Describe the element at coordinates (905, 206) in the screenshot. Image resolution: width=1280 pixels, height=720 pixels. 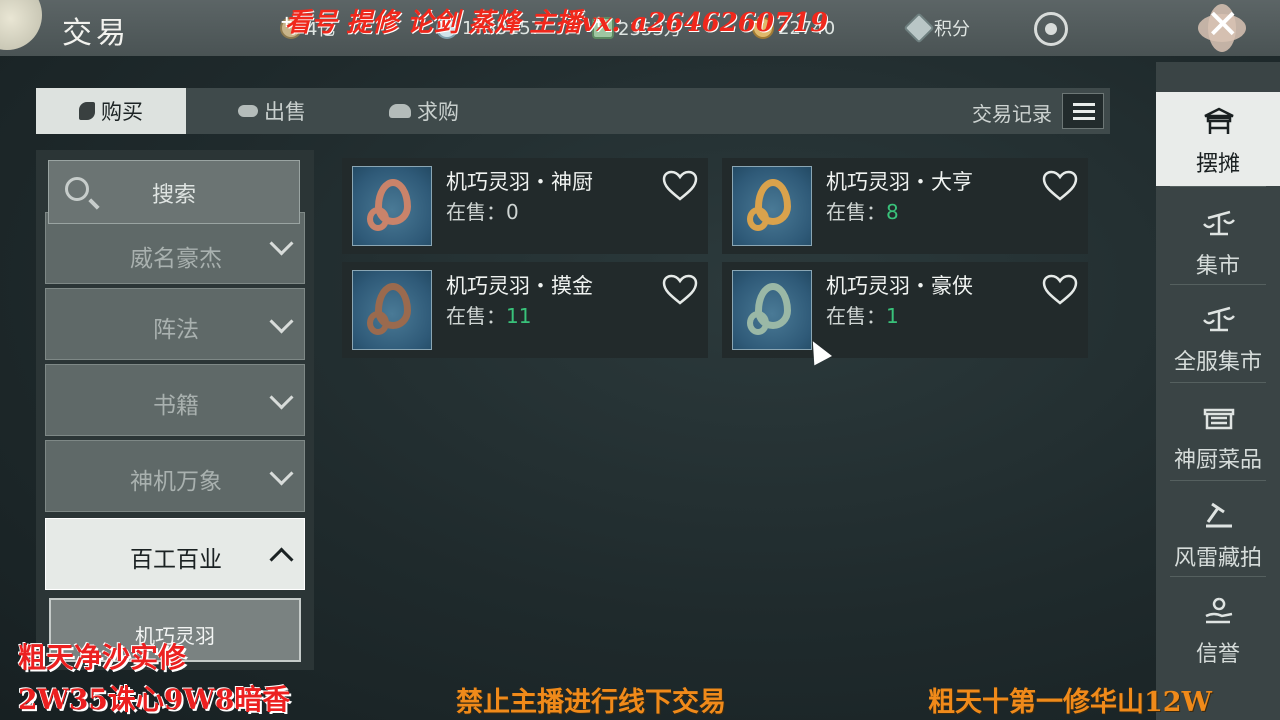
I see `item-card: 机巧灵羽・大亨 在售：8` at that location.